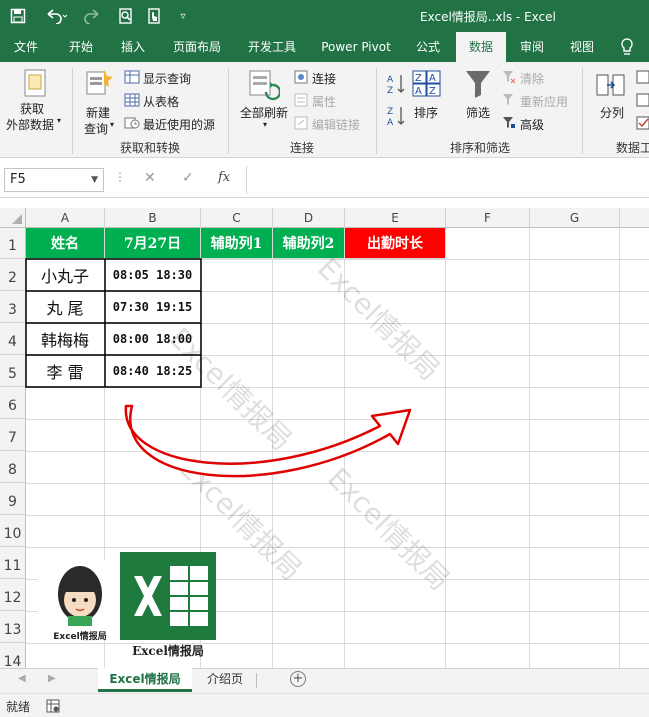 The image size is (649, 717). What do you see at coordinates (65, 243) in the screenshot?
I see `header-cell-name: 姓名` at bounding box center [65, 243].